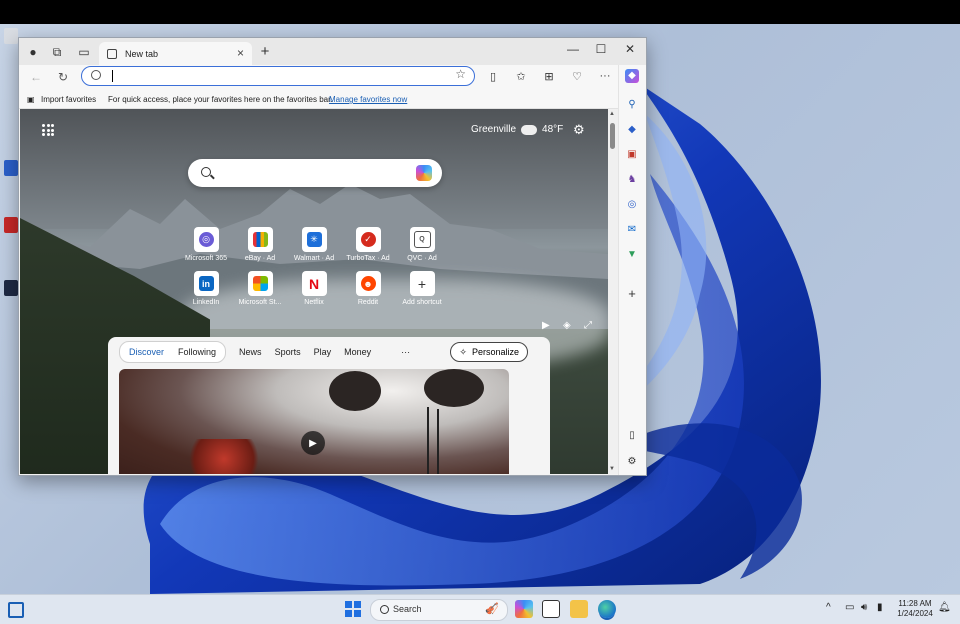 This screenshot has height=624, width=960. Describe the element at coordinates (494, 129) in the screenshot. I see `weather-city: Greenville` at that location.